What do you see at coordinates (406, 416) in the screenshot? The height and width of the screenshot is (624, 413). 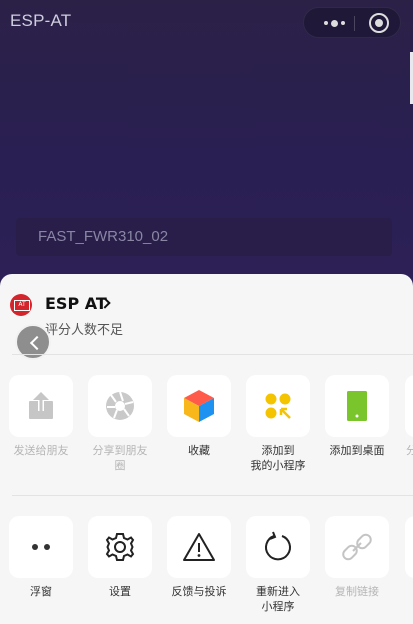 I see `partial-action-button: 分` at bounding box center [406, 416].